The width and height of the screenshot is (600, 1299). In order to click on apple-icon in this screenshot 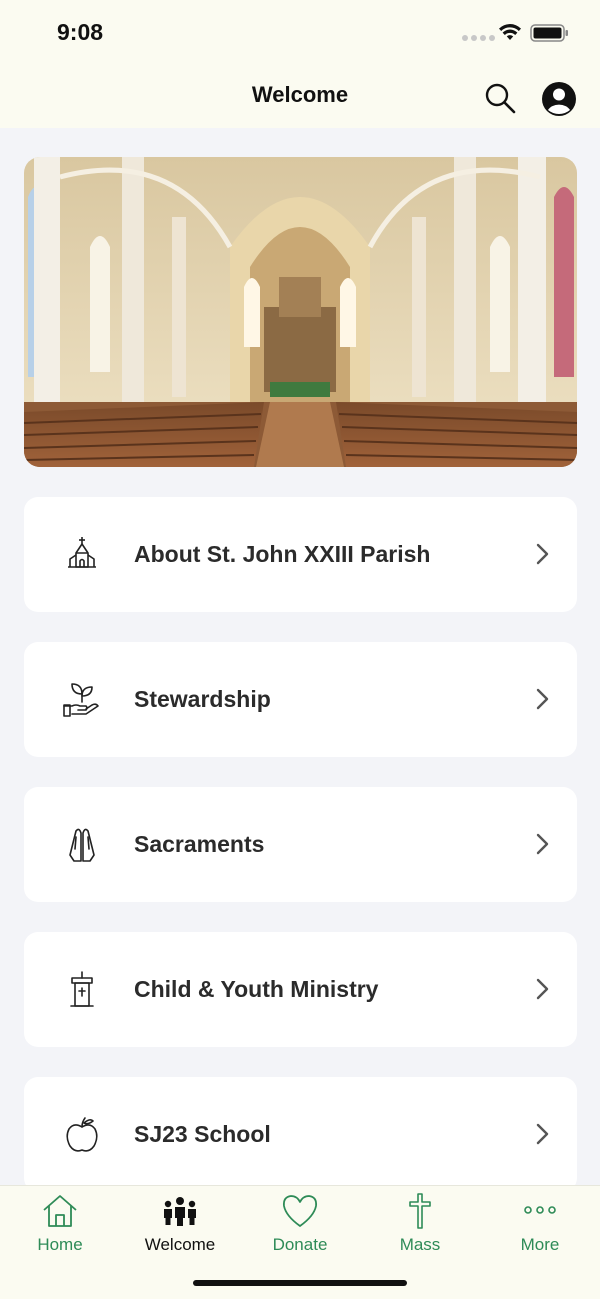, I will do `click(82, 1134)`.